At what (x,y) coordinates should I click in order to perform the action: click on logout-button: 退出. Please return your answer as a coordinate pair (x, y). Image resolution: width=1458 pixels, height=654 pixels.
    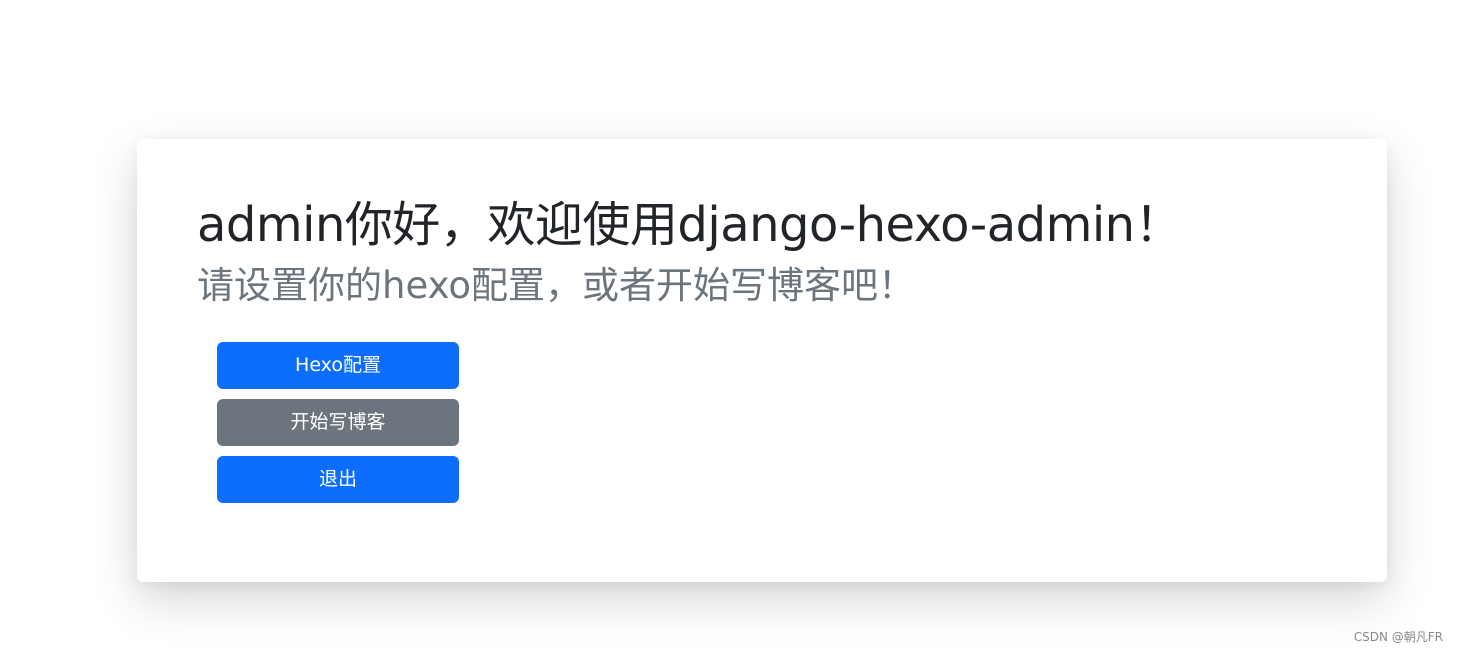
    Looking at the image, I should click on (338, 479).